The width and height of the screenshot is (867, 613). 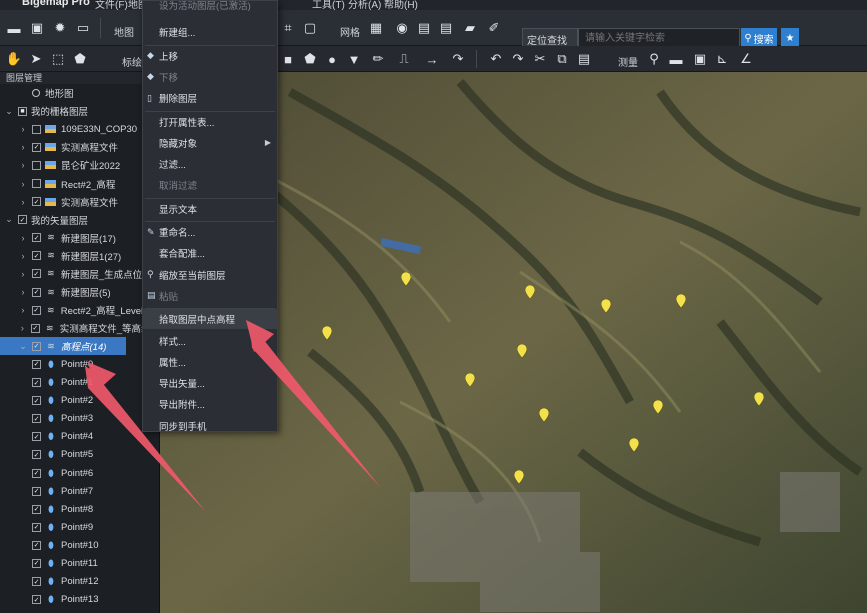 I want to click on tree-row: ✓ ⬮ Point#11, so click(x=79, y=563).